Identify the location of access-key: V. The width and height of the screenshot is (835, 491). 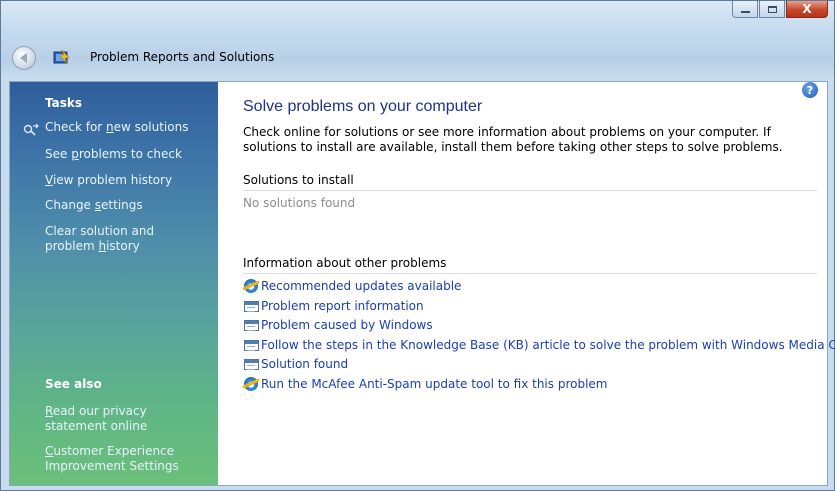
(49, 180).